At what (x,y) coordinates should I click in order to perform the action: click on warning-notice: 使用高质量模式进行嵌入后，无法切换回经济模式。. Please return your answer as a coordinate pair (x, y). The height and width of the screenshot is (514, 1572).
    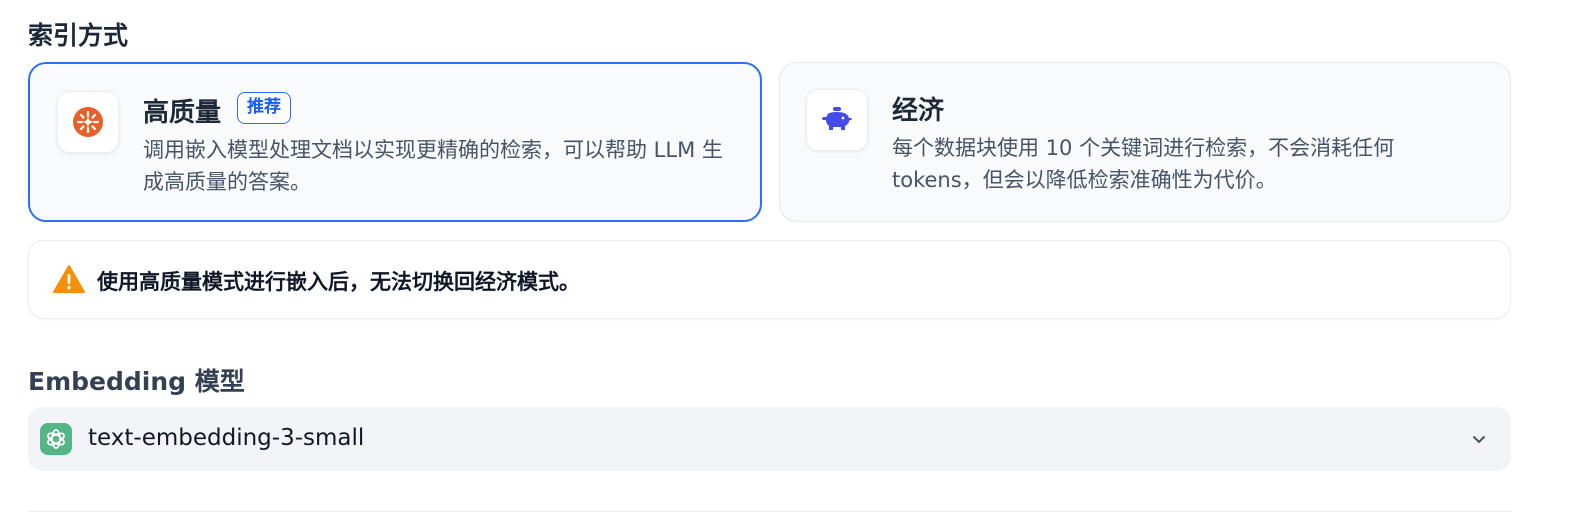
    Looking at the image, I should click on (769, 279).